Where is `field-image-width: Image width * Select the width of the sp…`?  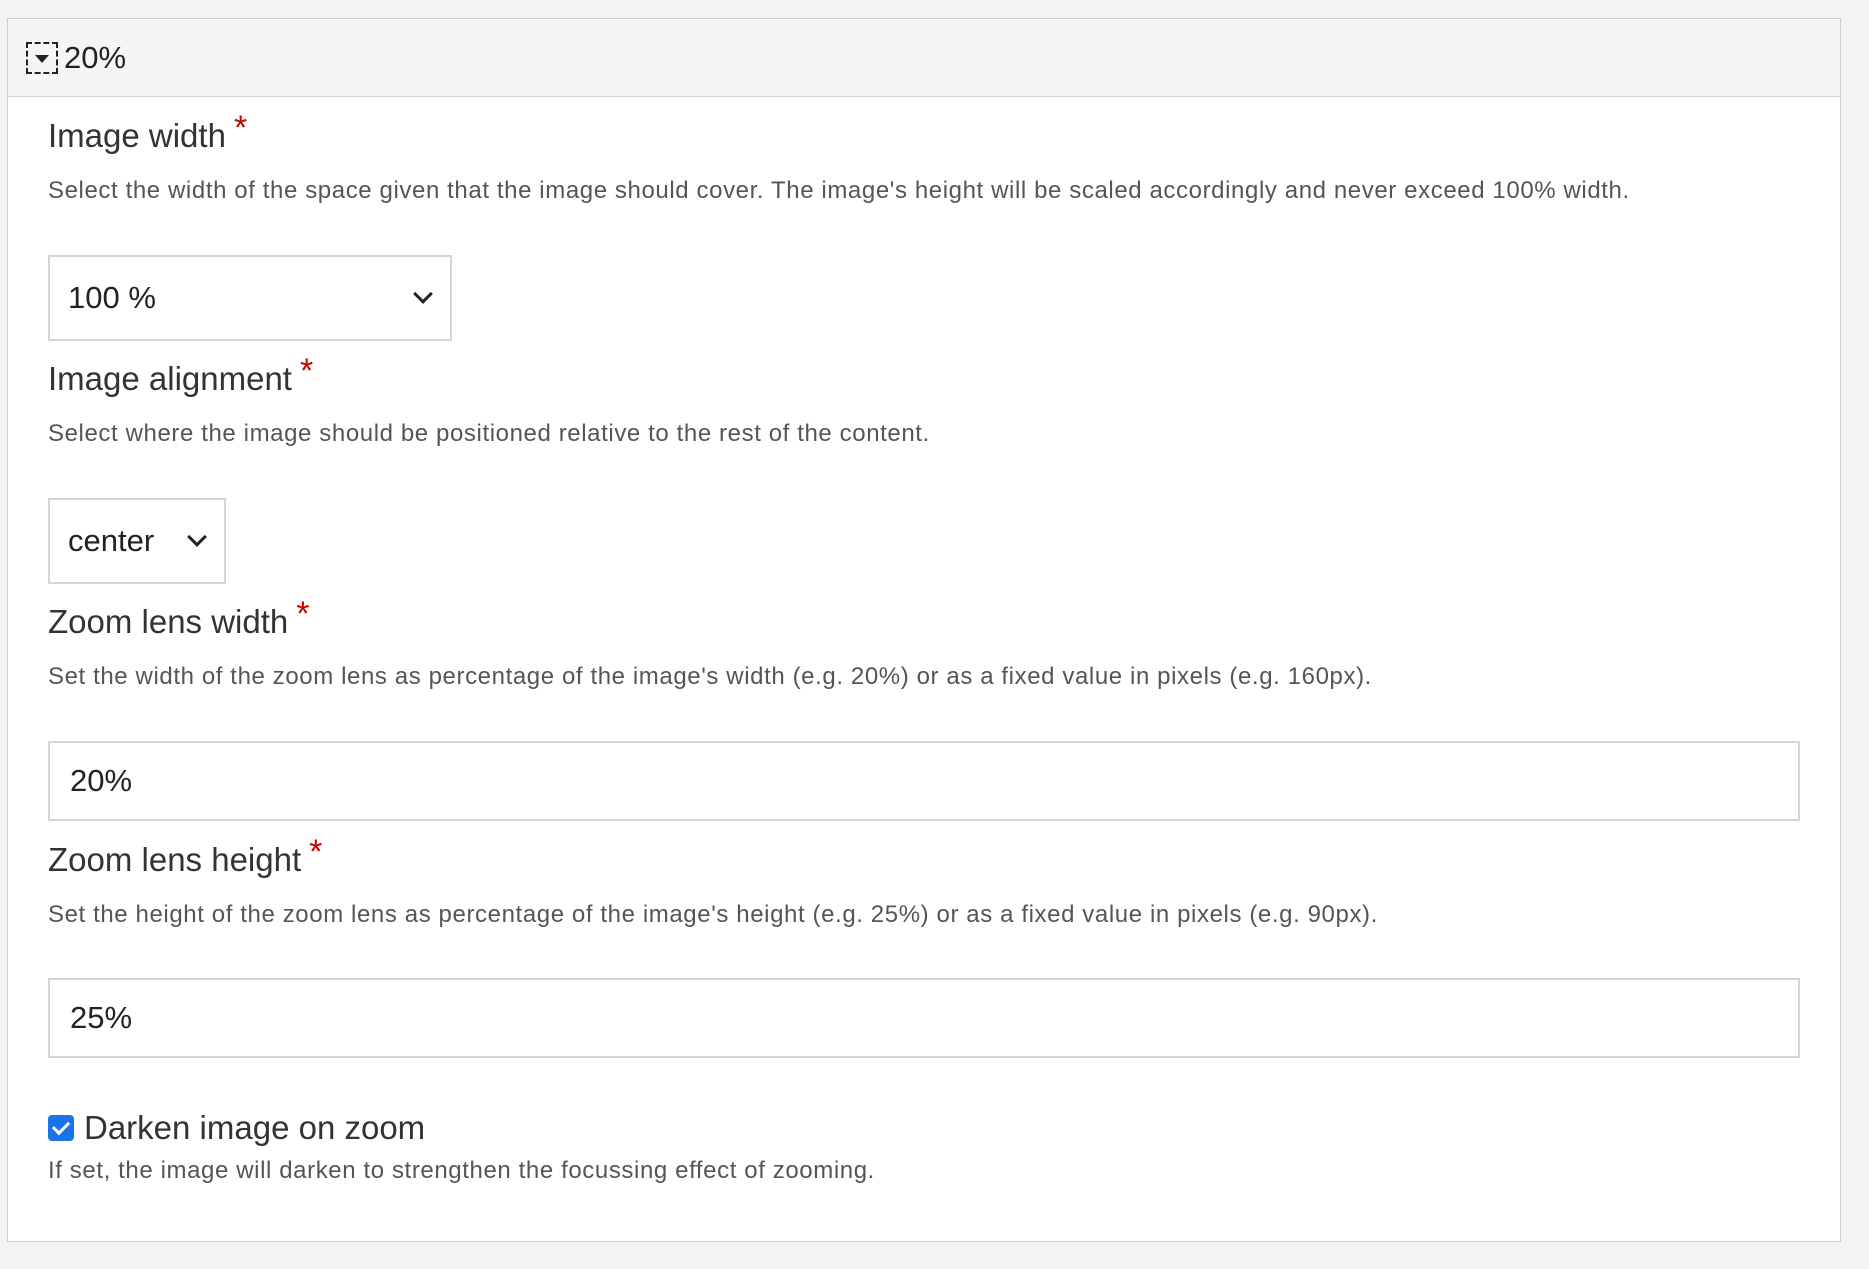
field-image-width: Image width * Select the width of the sp… is located at coordinates (928, 158).